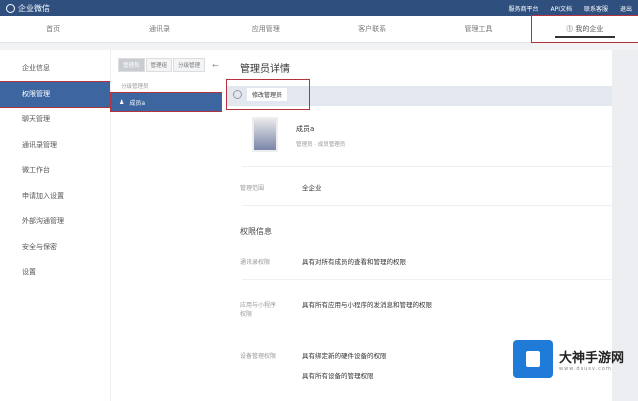 Image resolution: width=638 pixels, height=401 pixels. I want to click on brand: 企业微信, so click(28, 8).